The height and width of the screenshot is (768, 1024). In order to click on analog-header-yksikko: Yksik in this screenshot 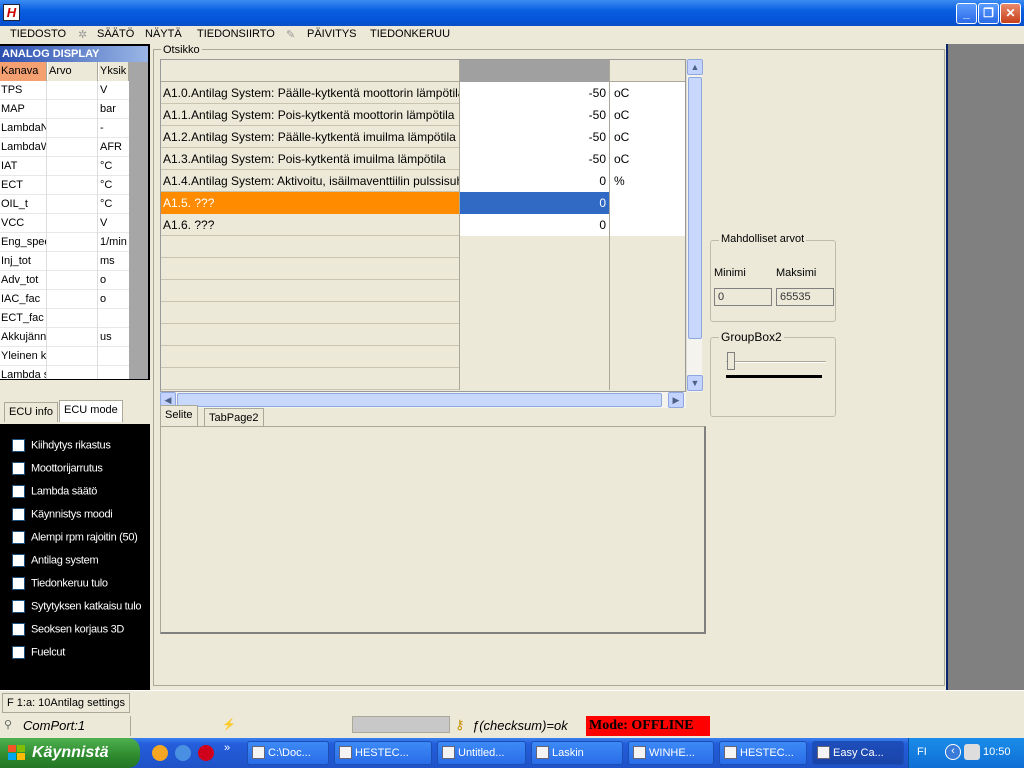, I will do `click(114, 71)`.